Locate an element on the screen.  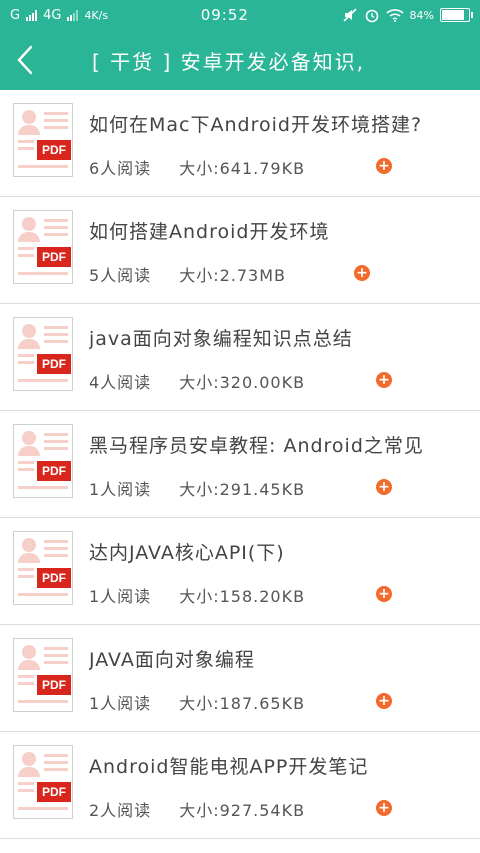
list-item: PDF Android智能电视APP开发笔记 2人阅读 大小:927.54KB + is located at coordinates (240, 785).